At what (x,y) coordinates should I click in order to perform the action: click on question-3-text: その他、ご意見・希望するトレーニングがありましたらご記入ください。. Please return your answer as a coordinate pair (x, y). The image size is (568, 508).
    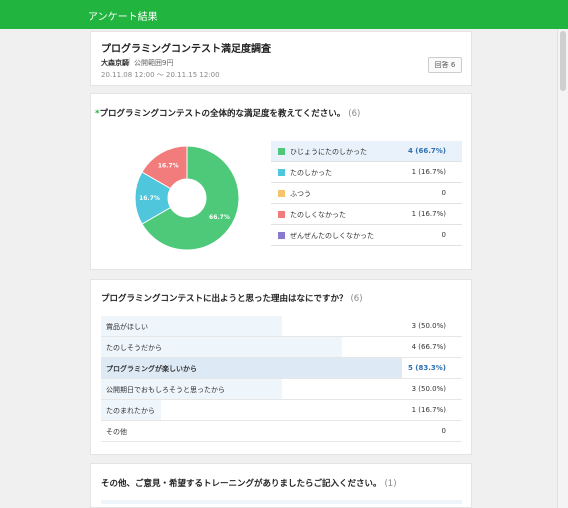
    Looking at the image, I should click on (241, 484).